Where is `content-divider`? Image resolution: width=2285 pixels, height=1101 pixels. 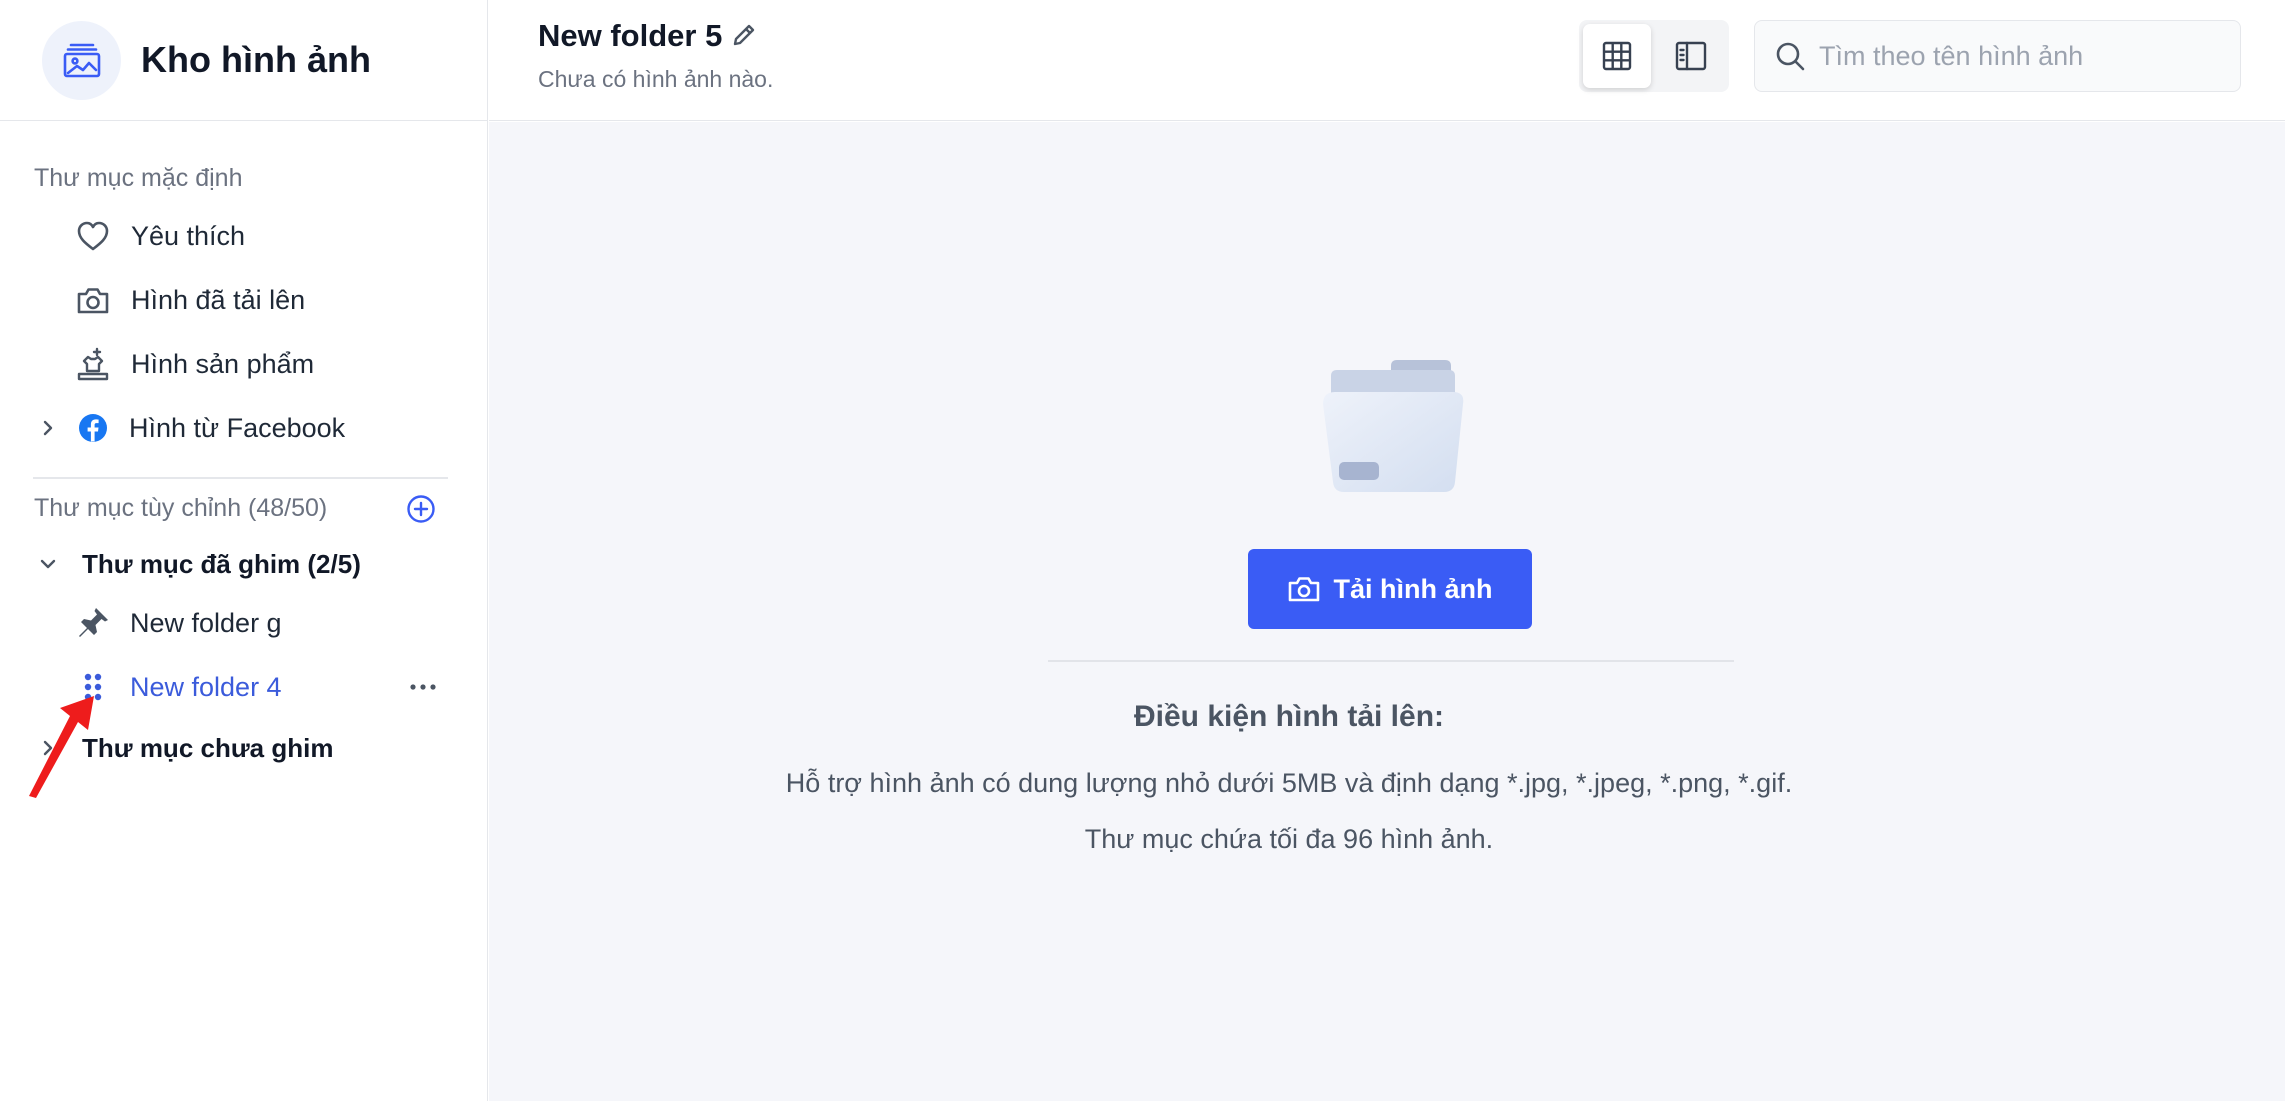 content-divider is located at coordinates (1391, 661).